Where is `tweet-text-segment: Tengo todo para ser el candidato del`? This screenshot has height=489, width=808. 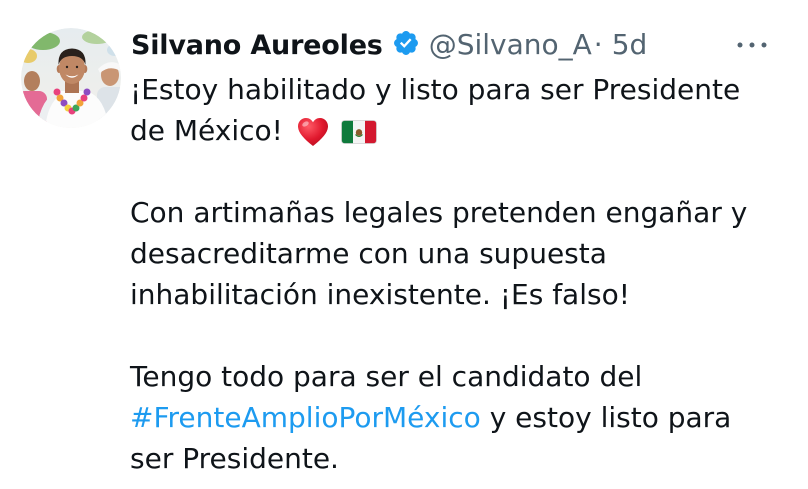 tweet-text-segment: Tengo todo para ser el candidato del is located at coordinates (386, 376).